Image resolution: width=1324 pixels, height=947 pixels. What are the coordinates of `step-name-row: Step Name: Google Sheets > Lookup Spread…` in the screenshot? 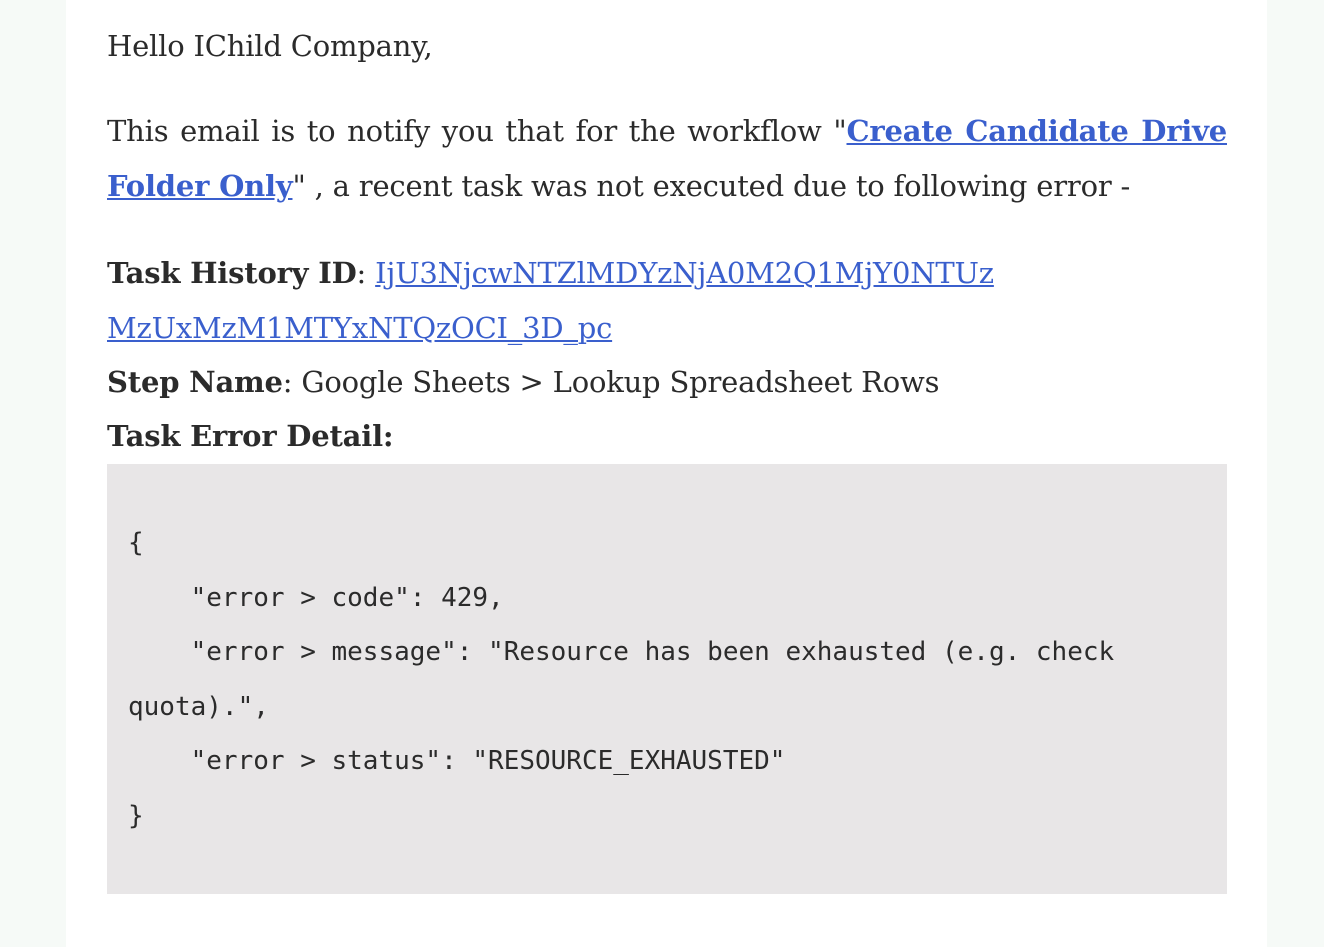 It's located at (523, 382).